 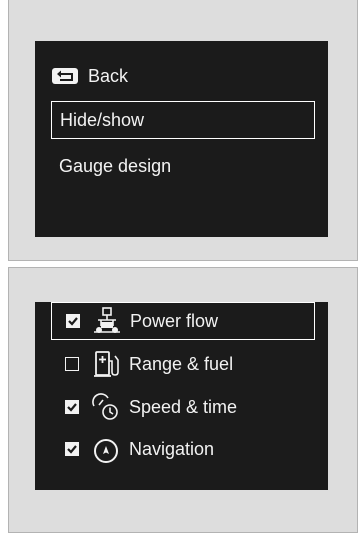 I want to click on list-item-speed-time: Speed & time, so click(x=183, y=407).